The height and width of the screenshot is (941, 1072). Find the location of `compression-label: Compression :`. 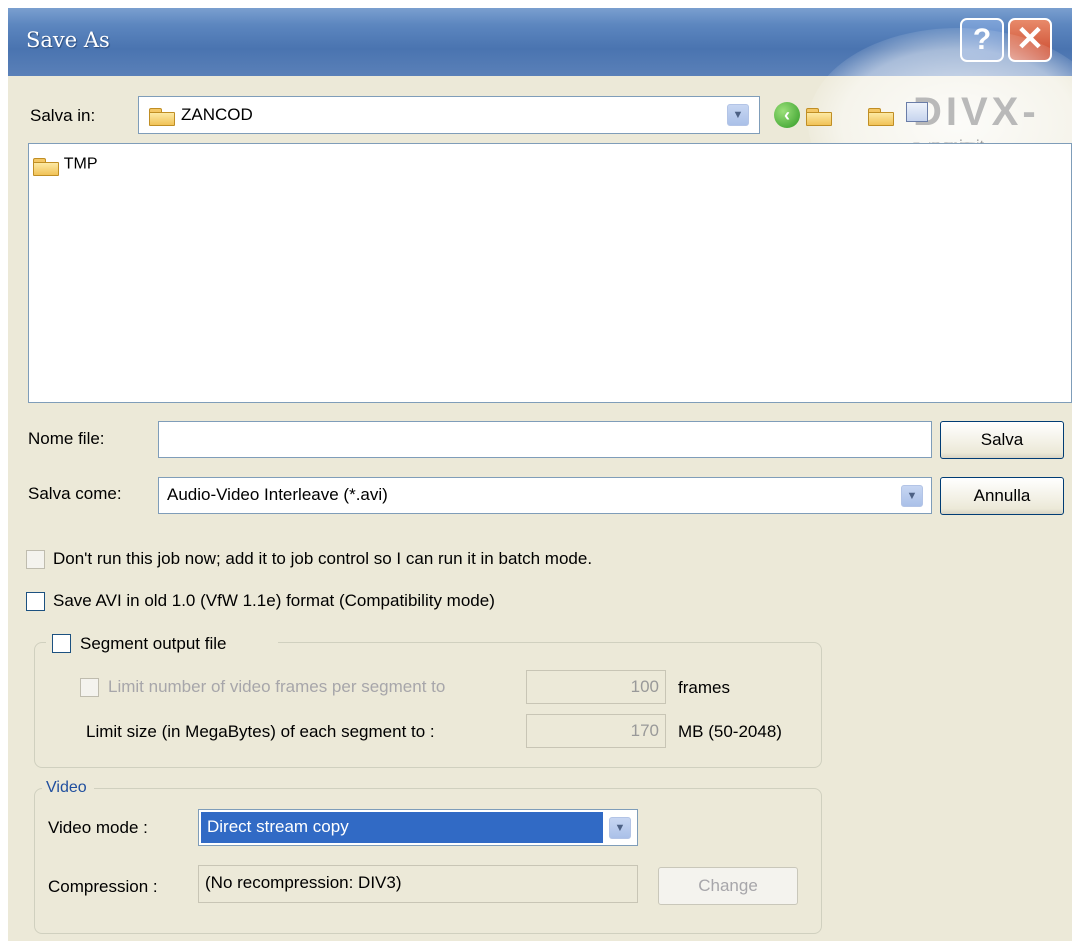

compression-label: Compression : is located at coordinates (103, 886).